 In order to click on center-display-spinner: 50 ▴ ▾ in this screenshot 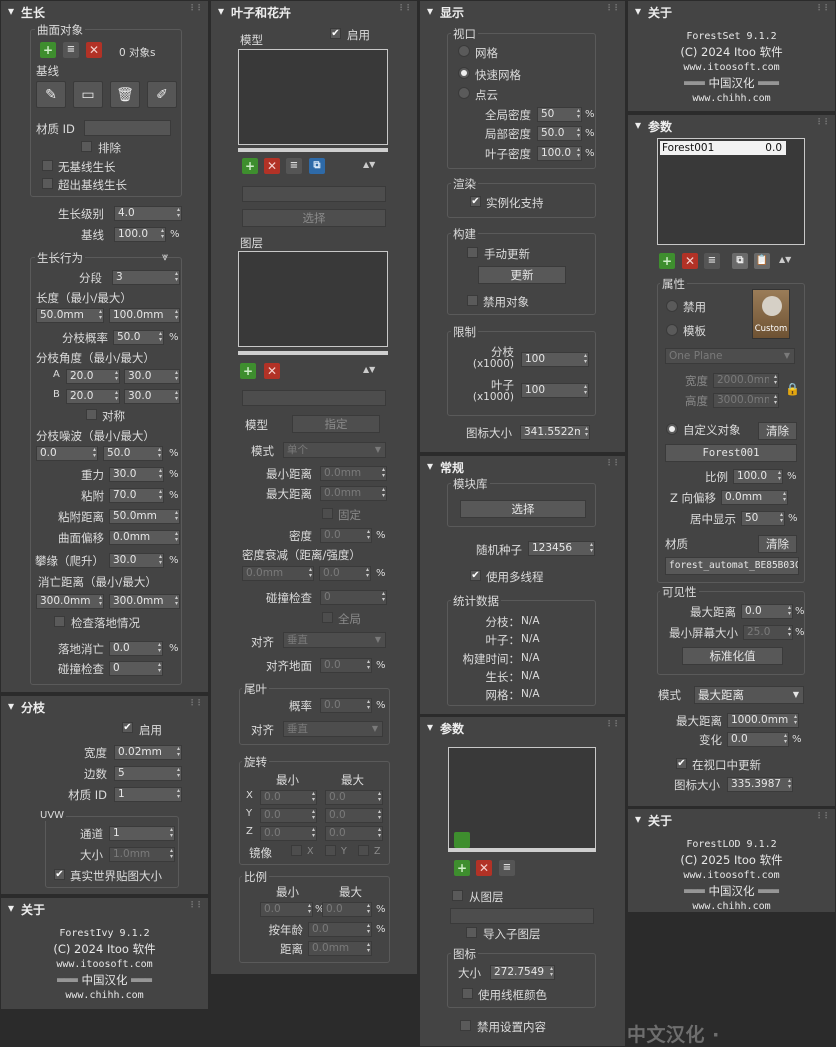, I will do `click(763, 518)`.